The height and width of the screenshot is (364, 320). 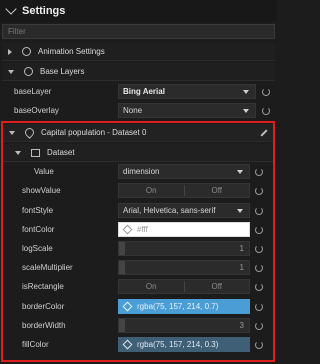 What do you see at coordinates (187, 110) in the screenshot?
I see `base-overlay-select: None` at bounding box center [187, 110].